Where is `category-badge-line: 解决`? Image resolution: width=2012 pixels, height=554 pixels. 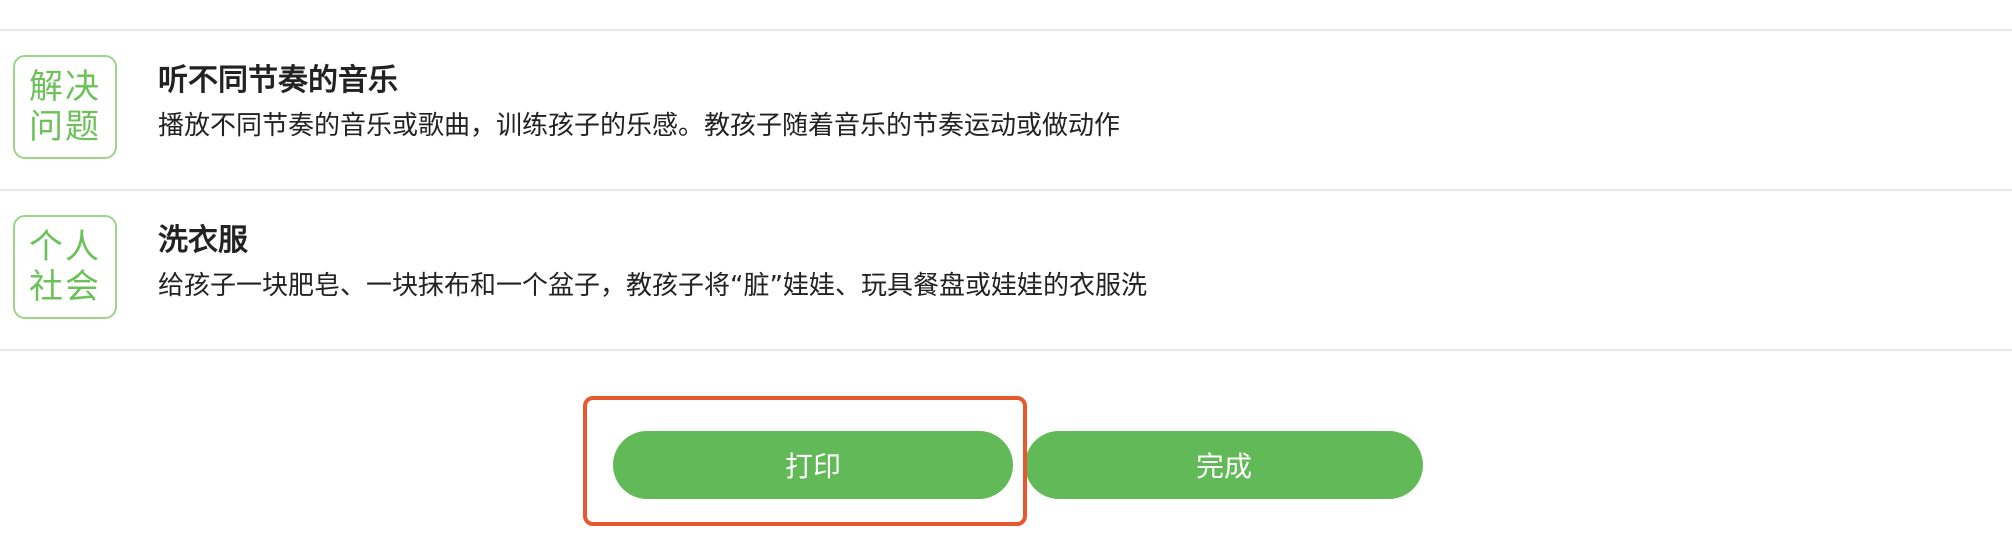
category-badge-line: 解决 is located at coordinates (65, 87).